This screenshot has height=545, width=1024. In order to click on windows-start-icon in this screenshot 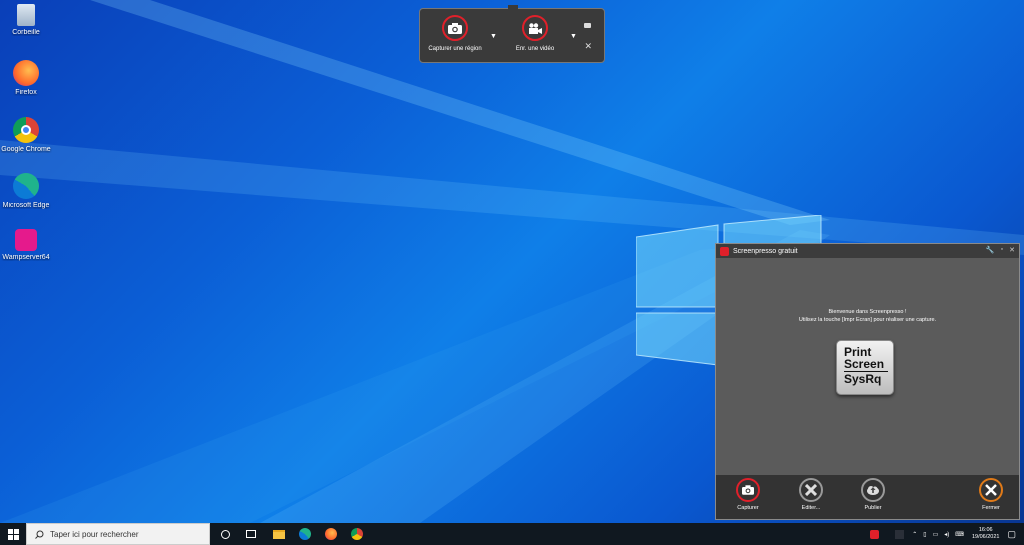, I will do `click(13, 534)`.